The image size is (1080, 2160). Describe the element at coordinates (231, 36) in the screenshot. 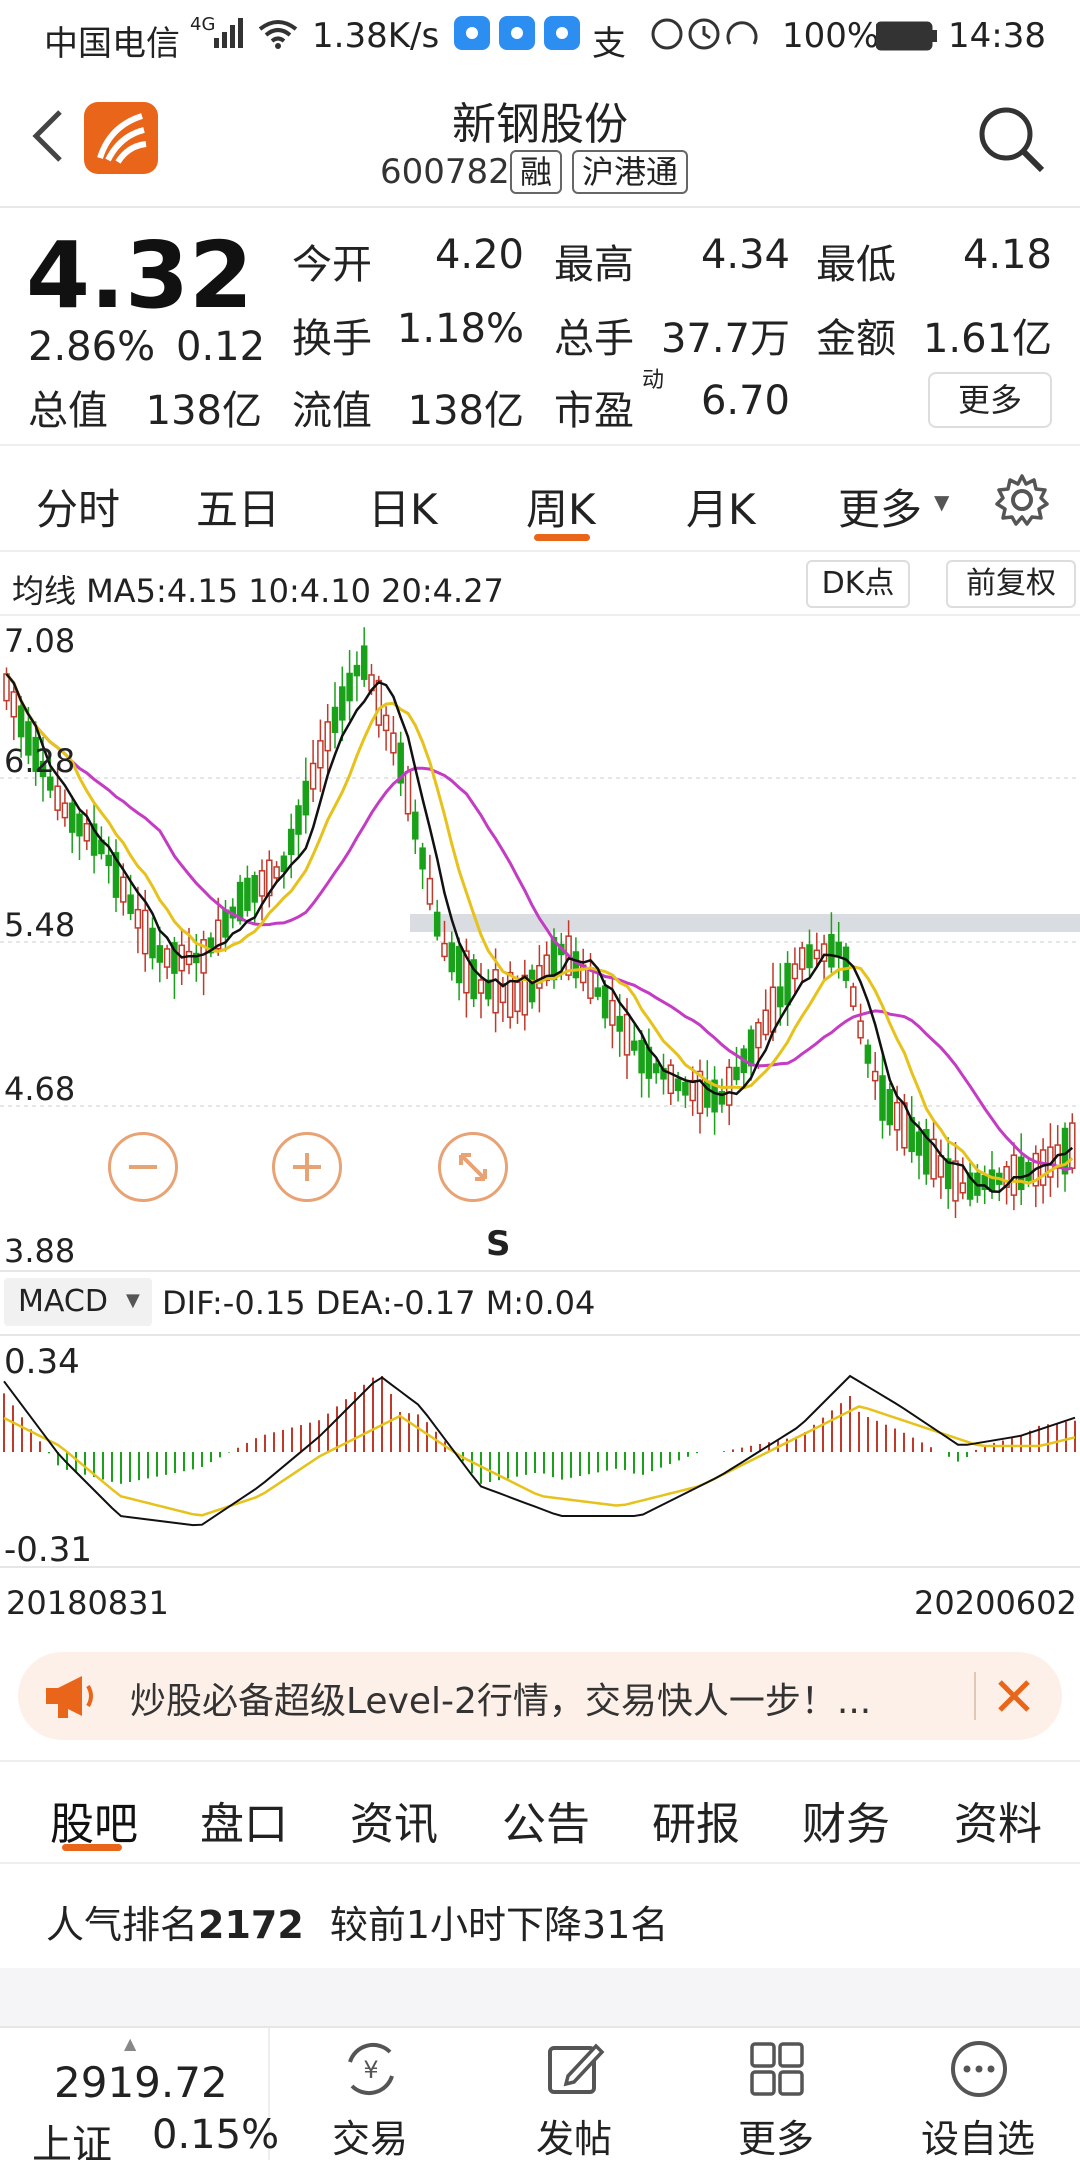

I see `signal-icon` at that location.